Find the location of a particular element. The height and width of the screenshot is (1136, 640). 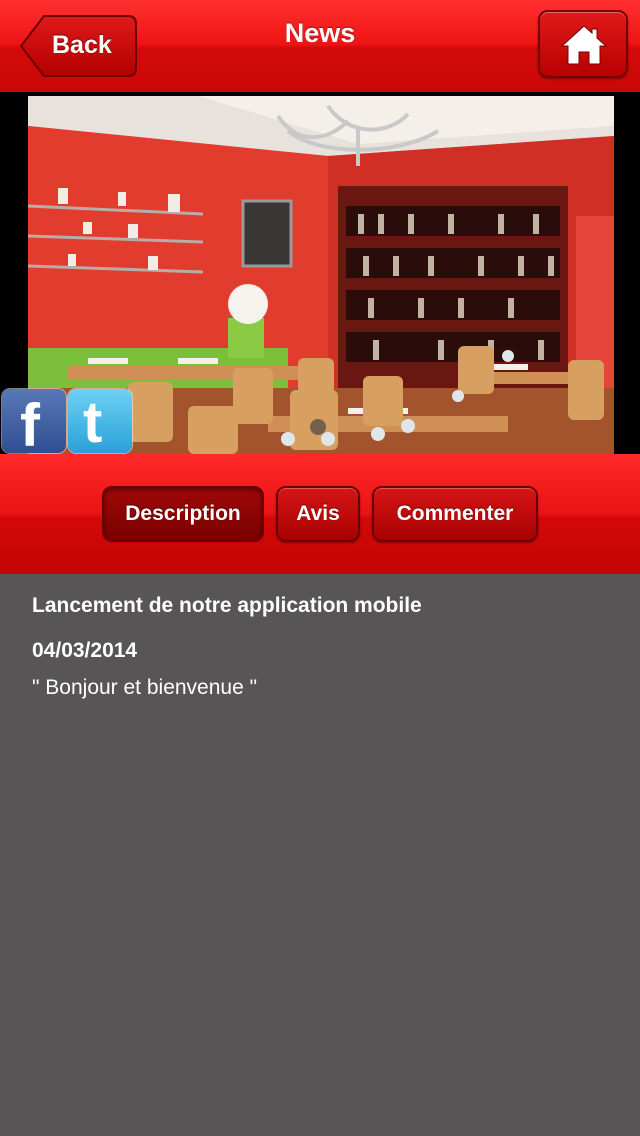

tab-bar: Description Avis Commenter is located at coordinates (320, 514).